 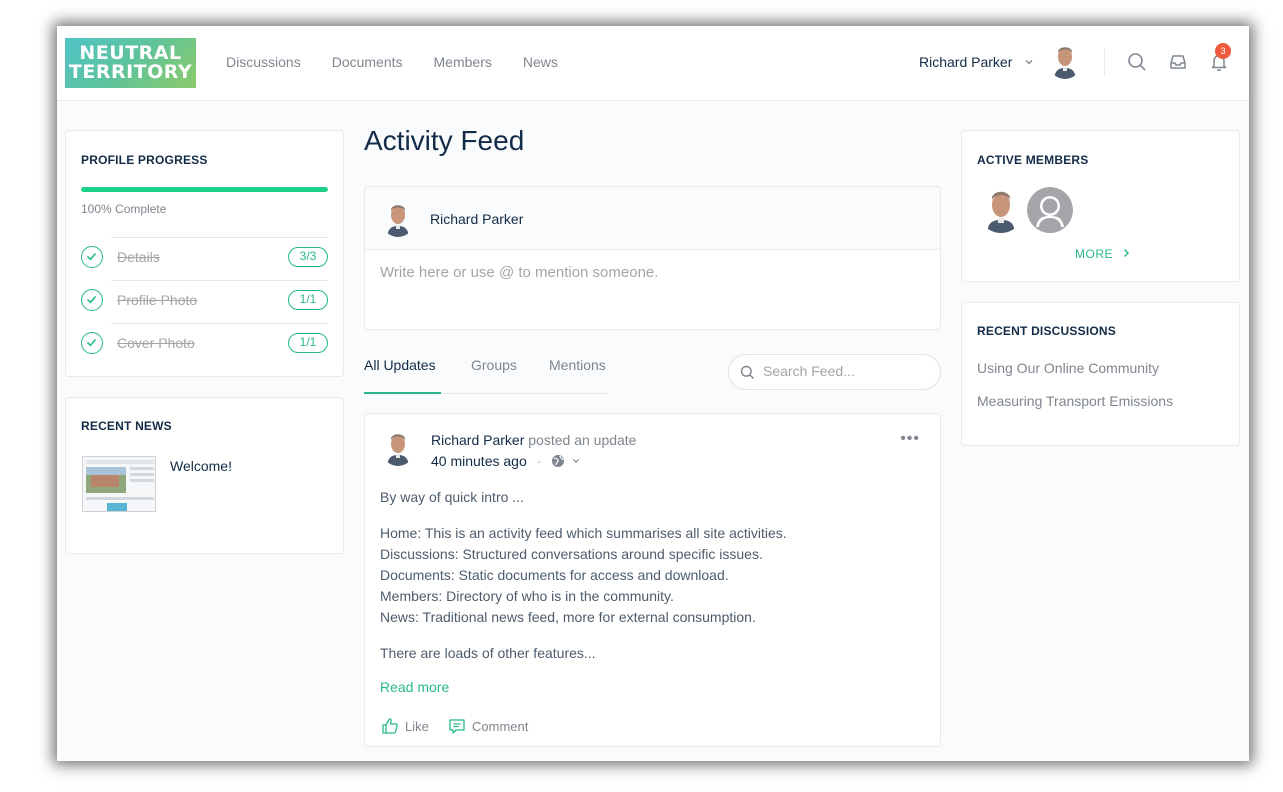 What do you see at coordinates (204, 475) in the screenshot?
I see `recent-news-widget: RECENT NEWS Welcome!` at bounding box center [204, 475].